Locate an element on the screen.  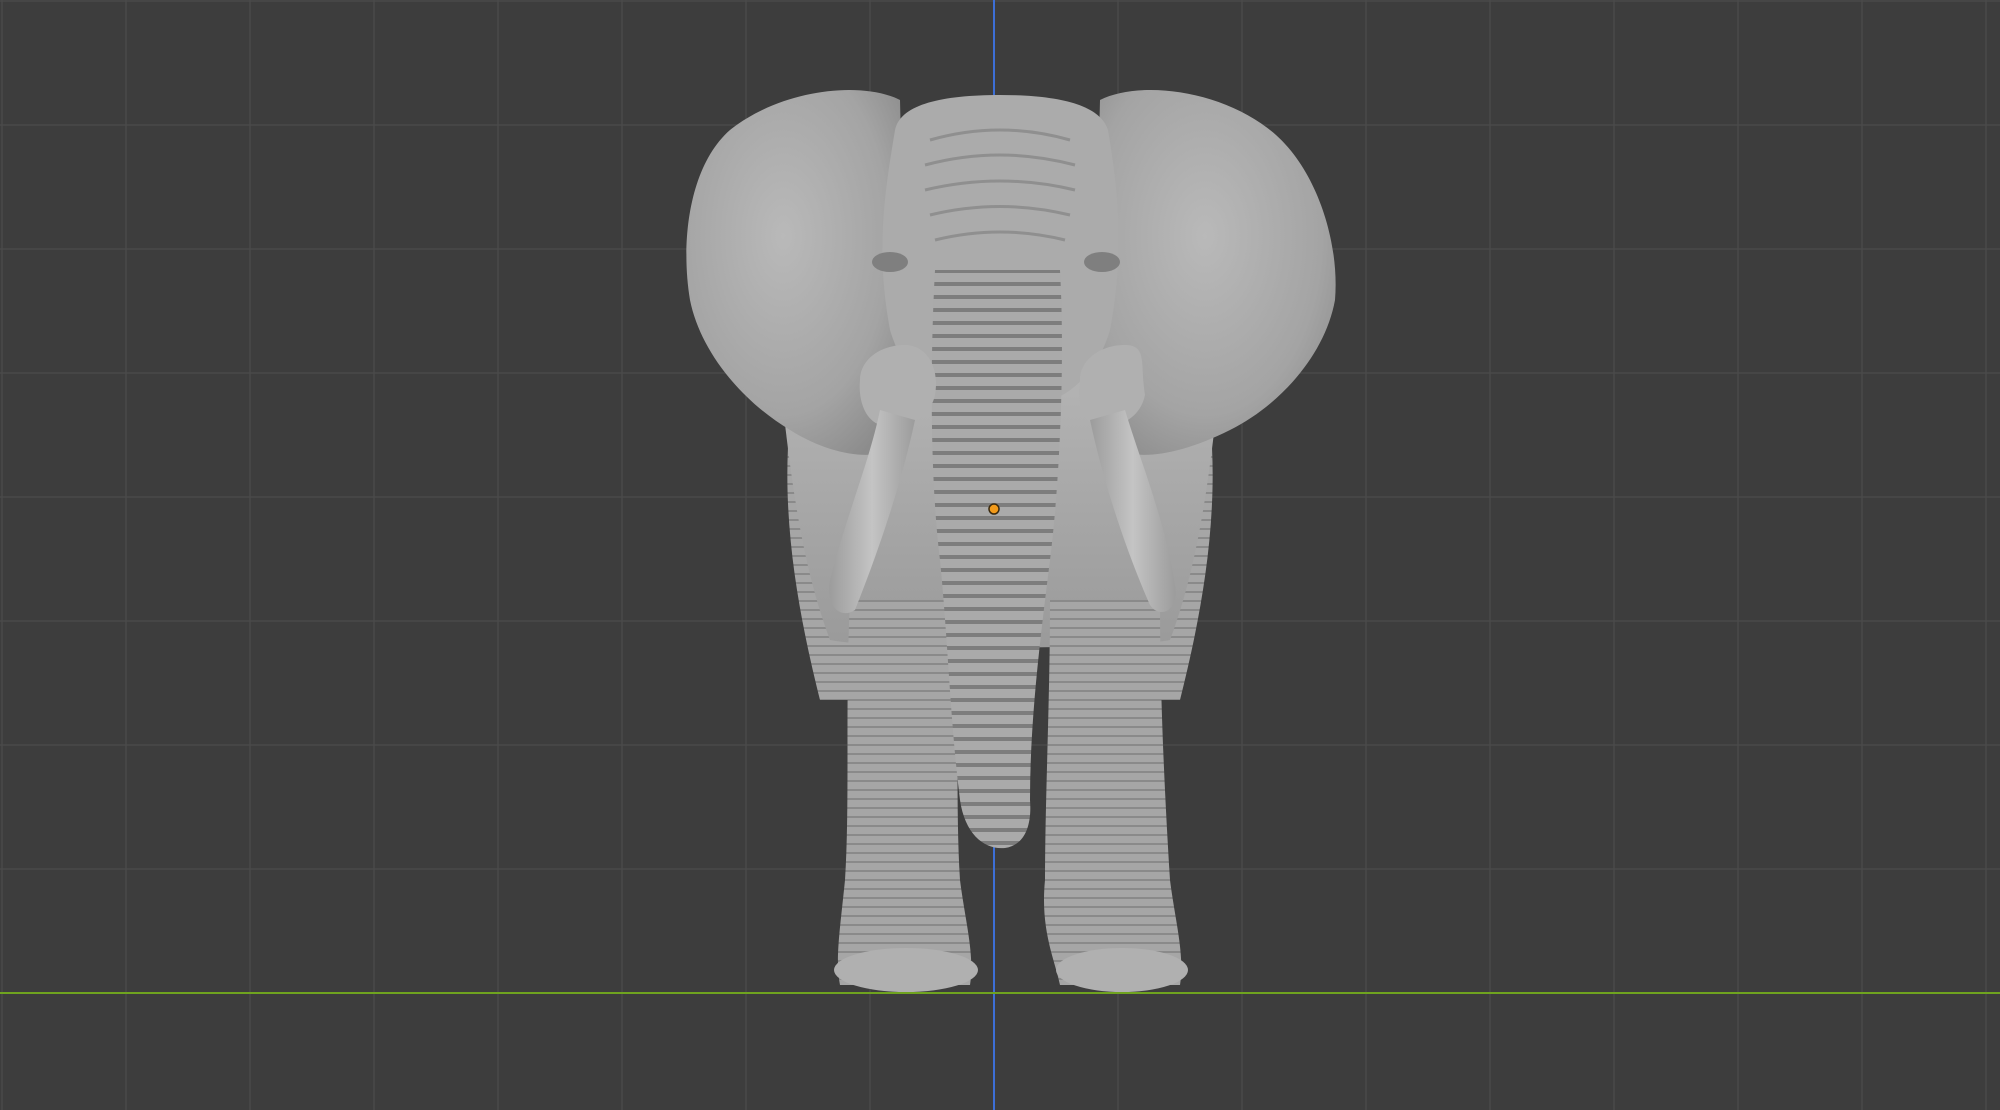
right-eye is located at coordinates (1102, 262).